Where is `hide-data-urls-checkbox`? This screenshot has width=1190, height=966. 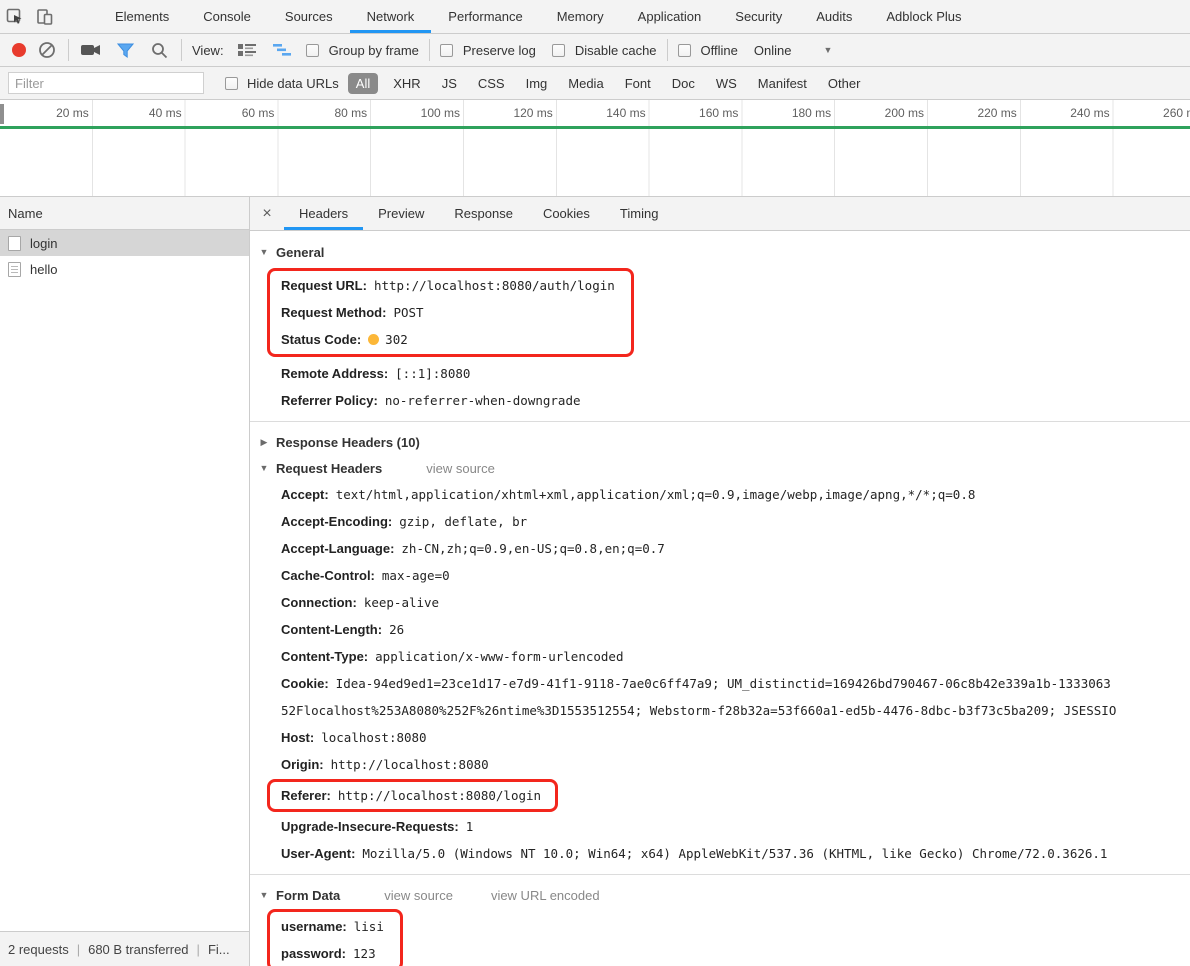
hide-data-urls-checkbox is located at coordinates (231, 83).